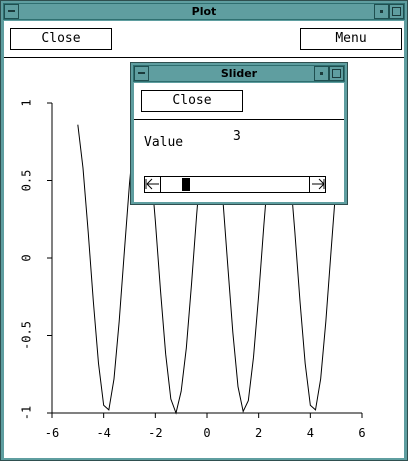 The image size is (408, 461). I want to click on slider-client-area: Close Value 3, so click(239, 142).